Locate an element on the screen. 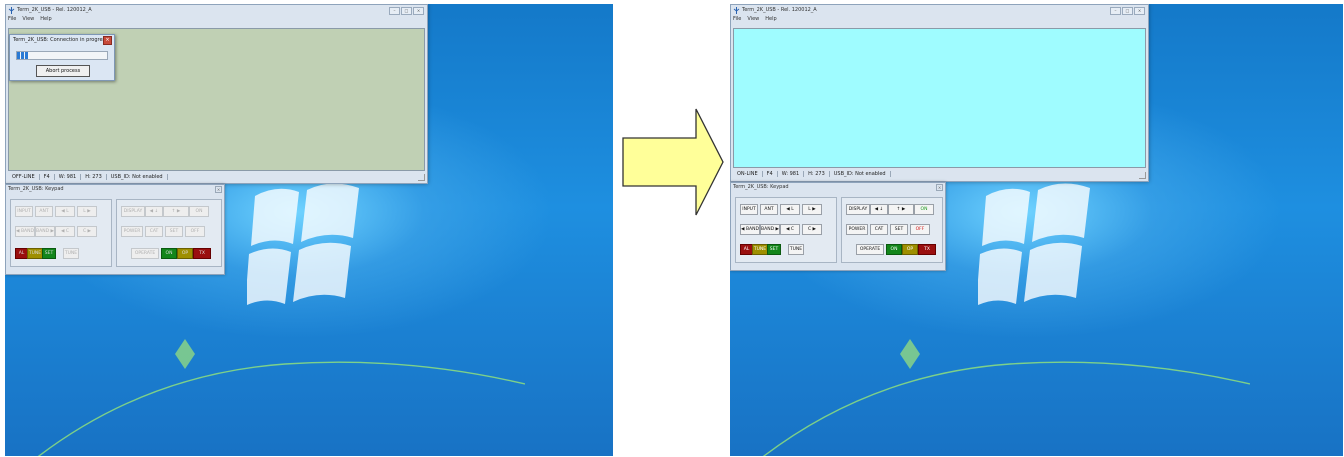 Image resolution: width=1344 pixels, height=457 pixels. width-status: W: 981 is located at coordinates (791, 173).